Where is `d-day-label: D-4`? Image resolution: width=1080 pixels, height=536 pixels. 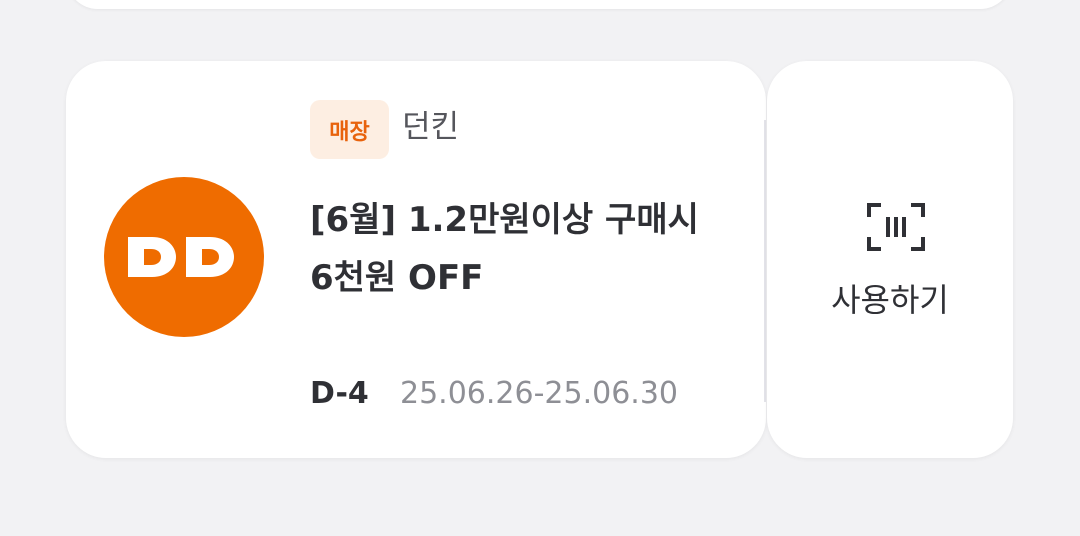
d-day-label: D-4 is located at coordinates (339, 393).